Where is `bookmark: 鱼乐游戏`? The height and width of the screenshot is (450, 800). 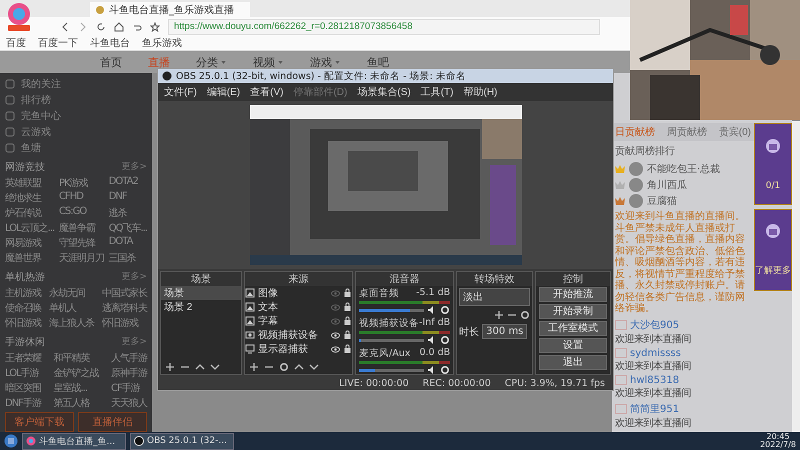
bookmark: 鱼乐游戏 is located at coordinates (162, 43).